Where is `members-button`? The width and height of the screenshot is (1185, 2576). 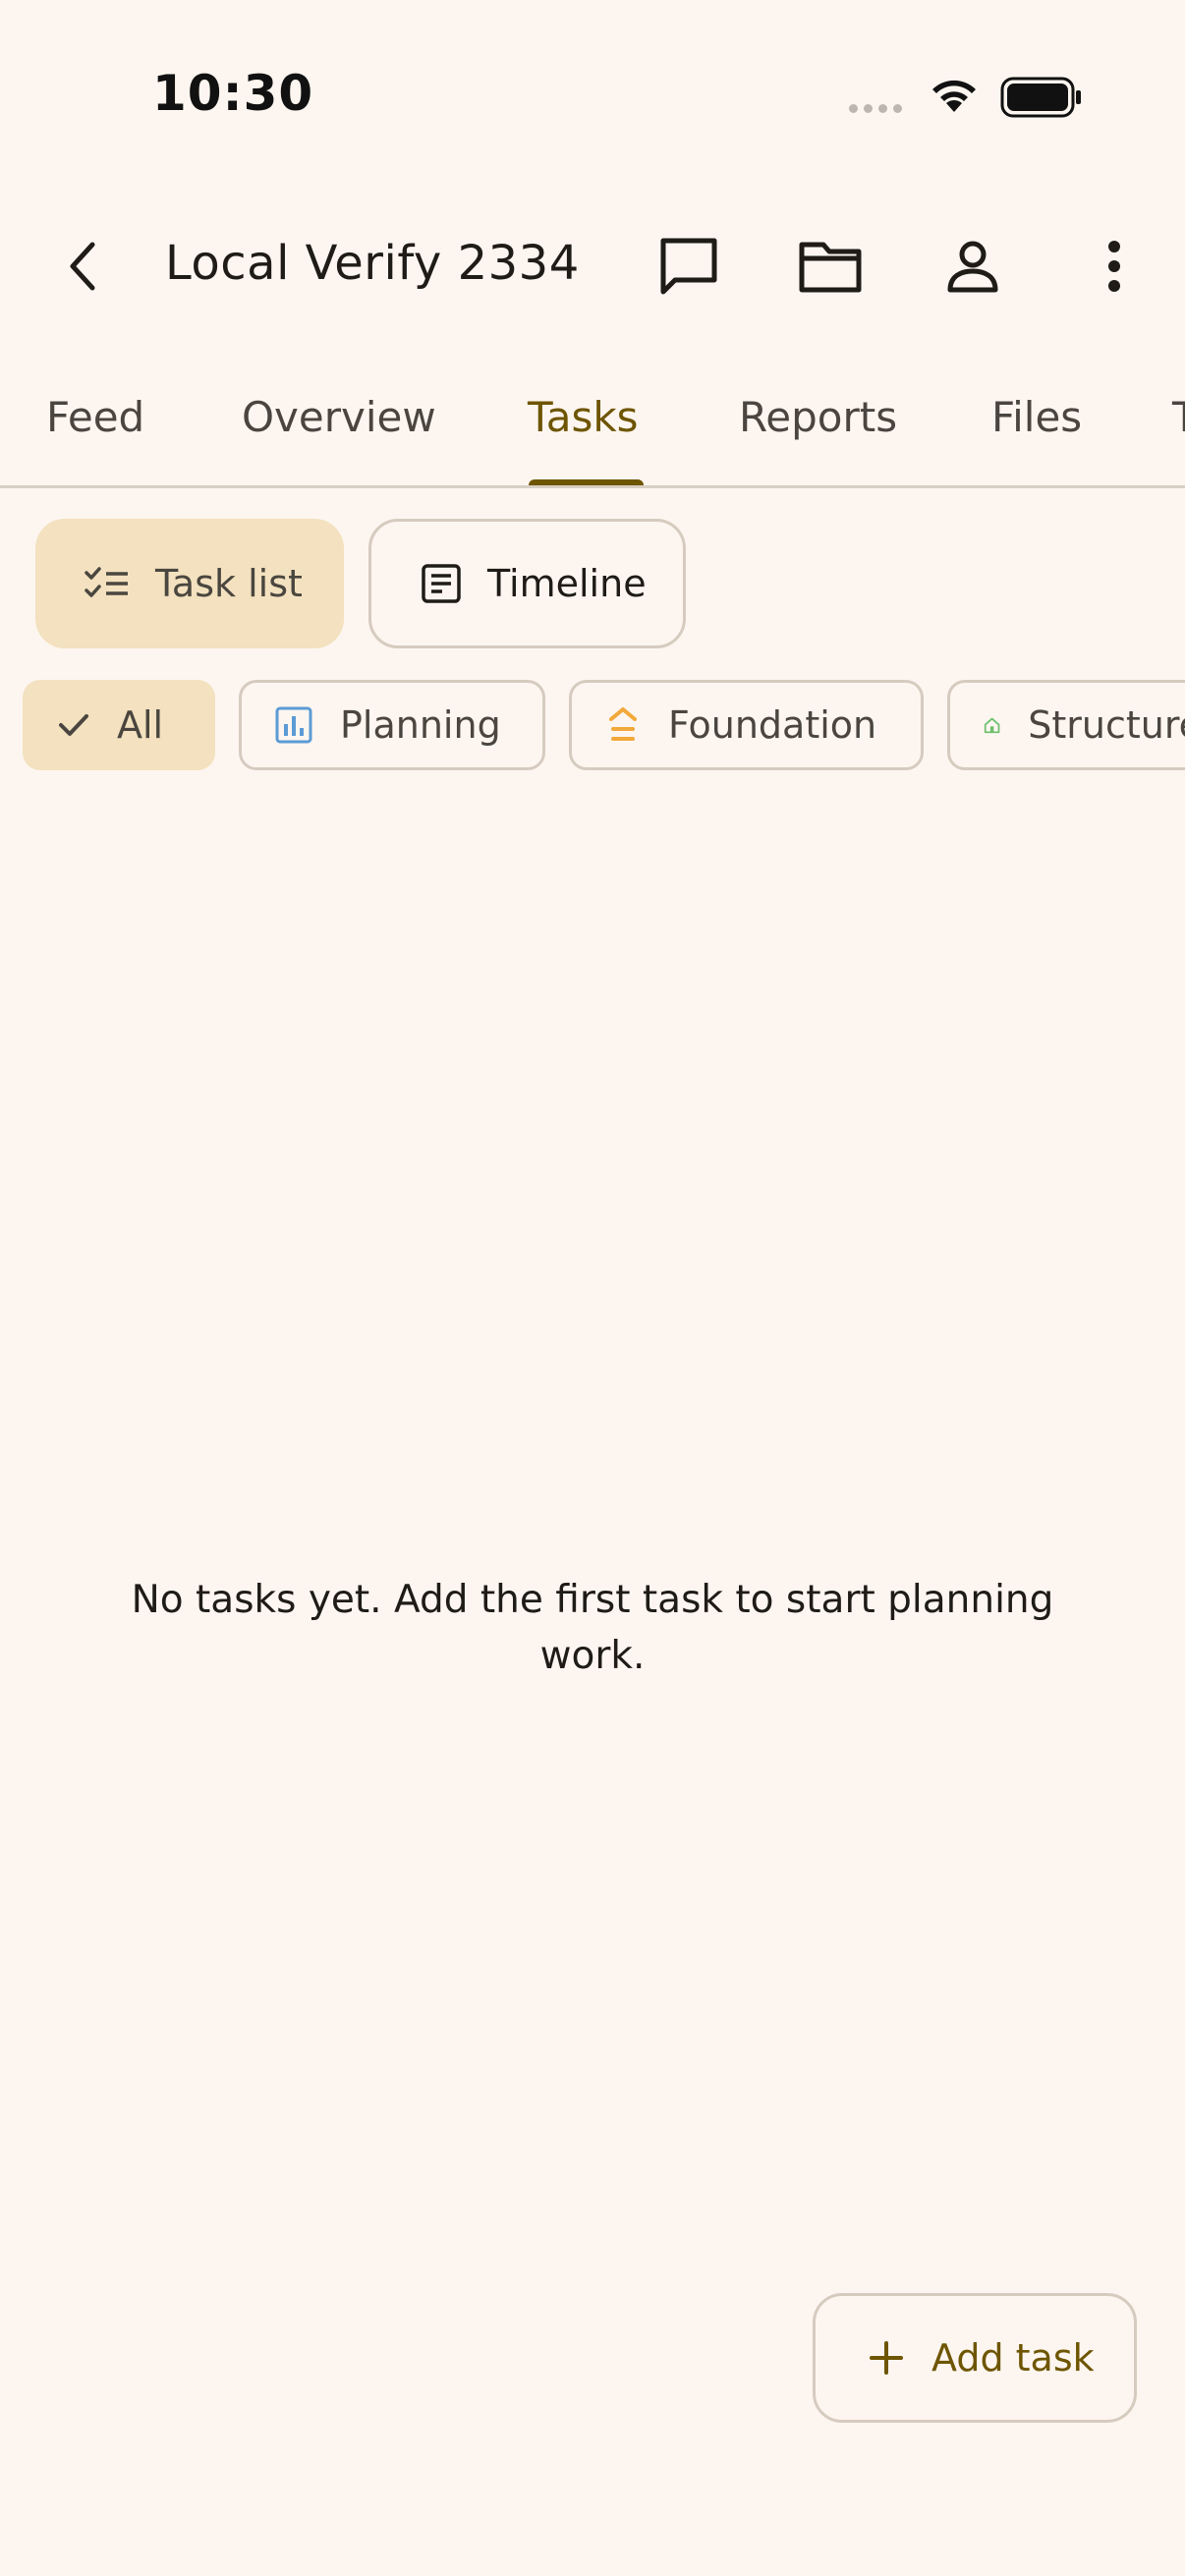 members-button is located at coordinates (973, 266).